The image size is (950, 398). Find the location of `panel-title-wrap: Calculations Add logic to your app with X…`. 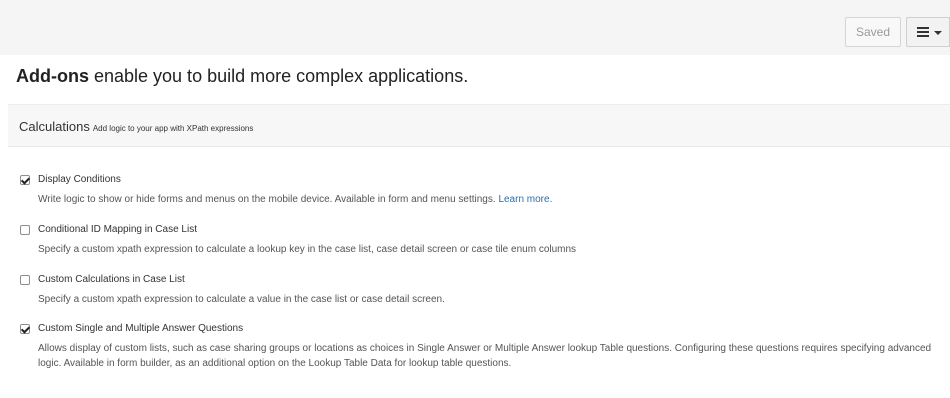

panel-title-wrap: Calculations Add logic to your app with X… is located at coordinates (136, 126).